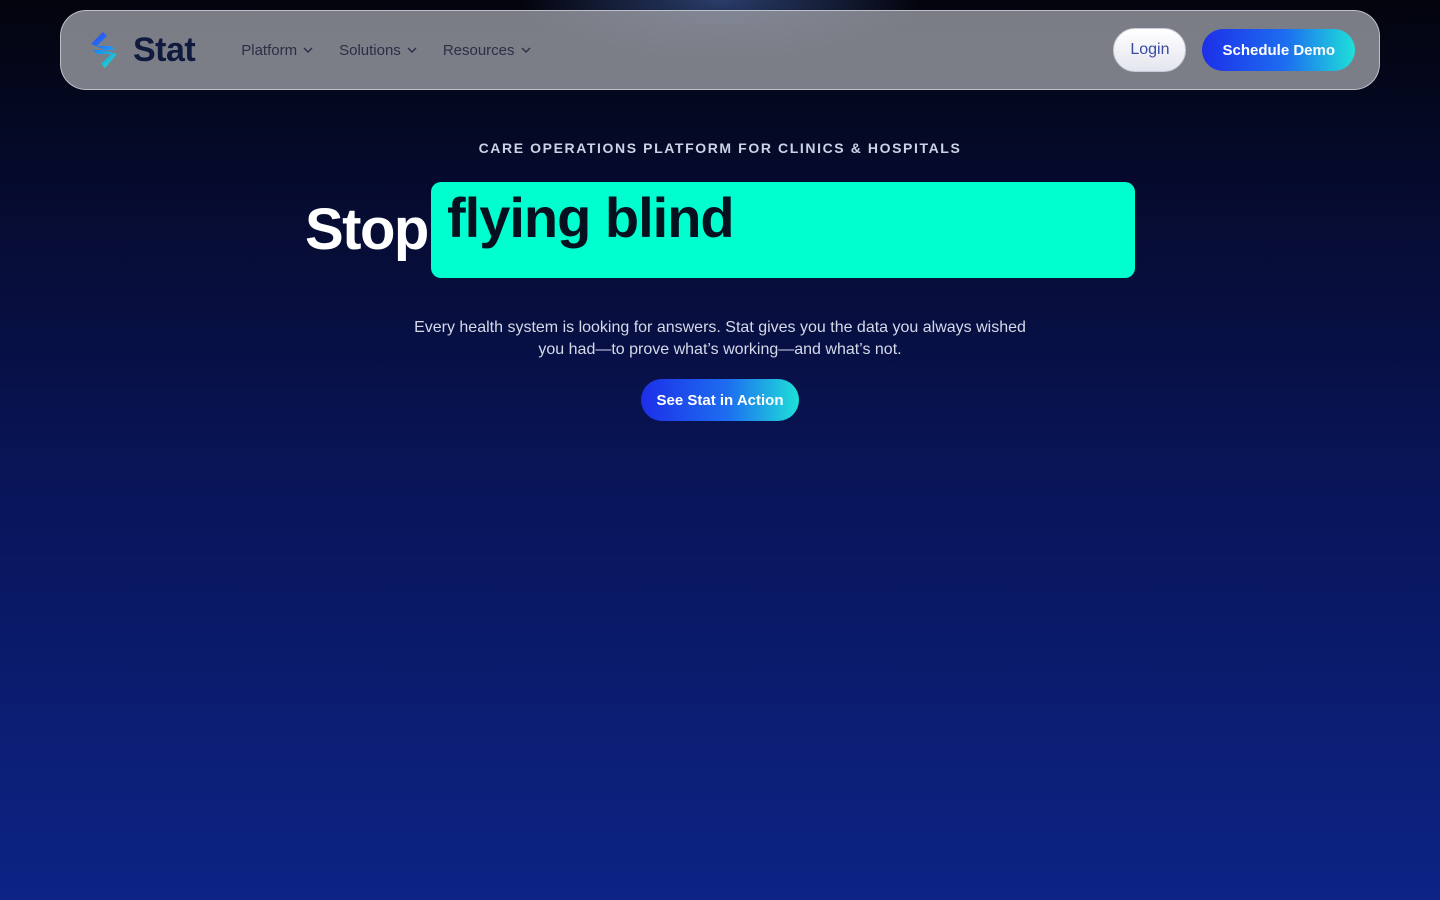 The height and width of the screenshot is (900, 1440). Describe the element at coordinates (367, 229) in the screenshot. I see `headline-prefix: Stop` at that location.